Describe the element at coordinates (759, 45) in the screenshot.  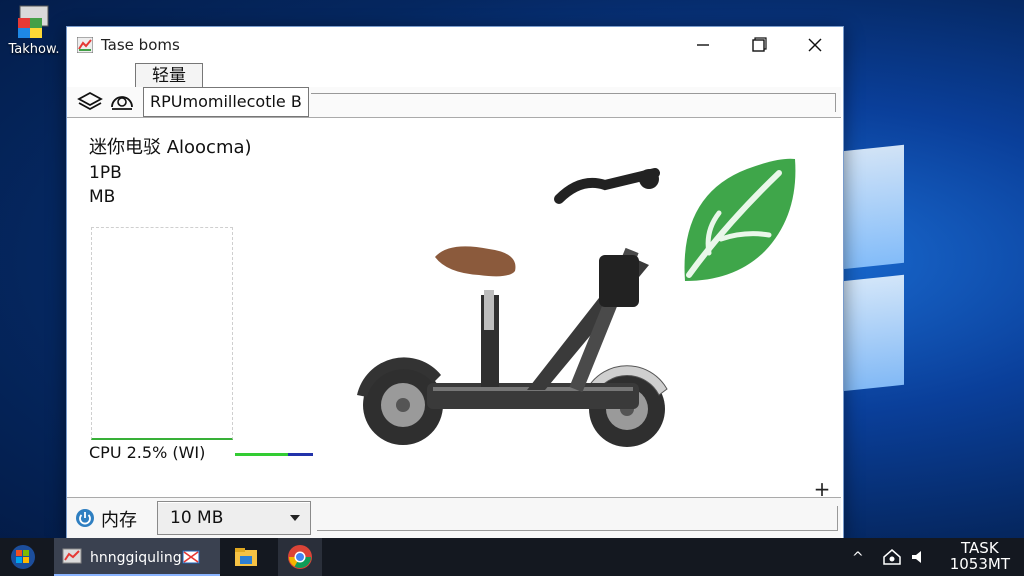
I see `maximize-button` at that location.